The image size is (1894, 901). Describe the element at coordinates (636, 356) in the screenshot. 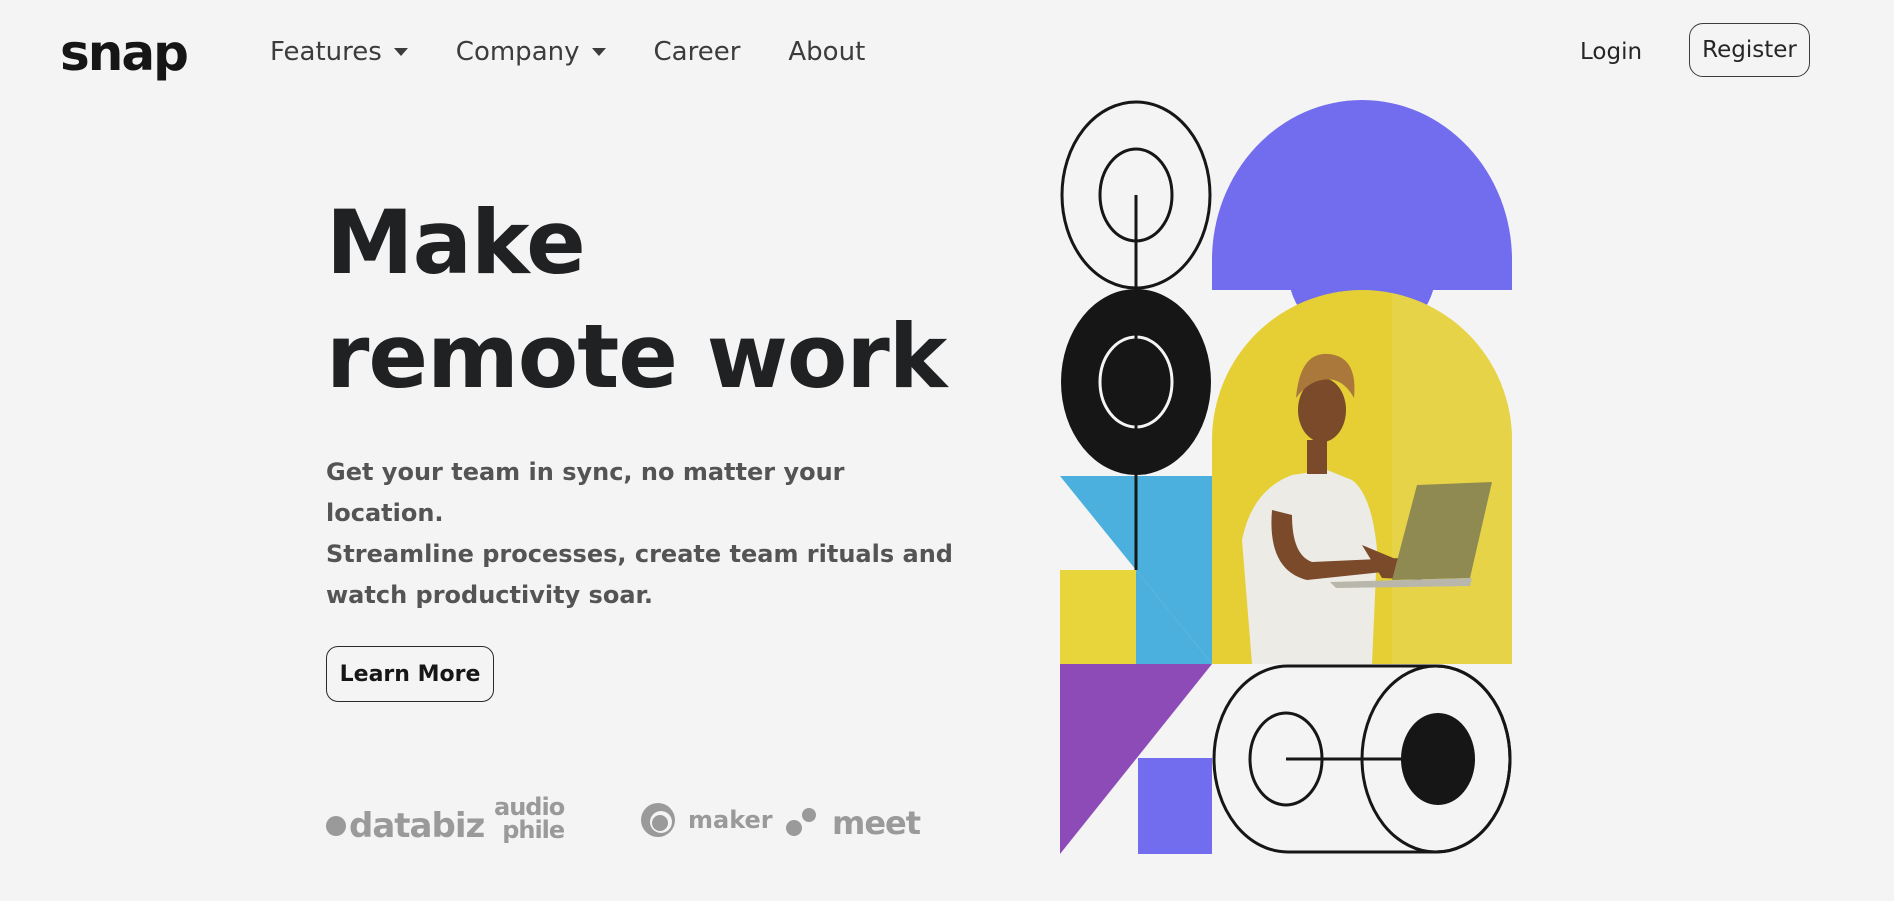

I see `hero-title-line: remote work` at that location.